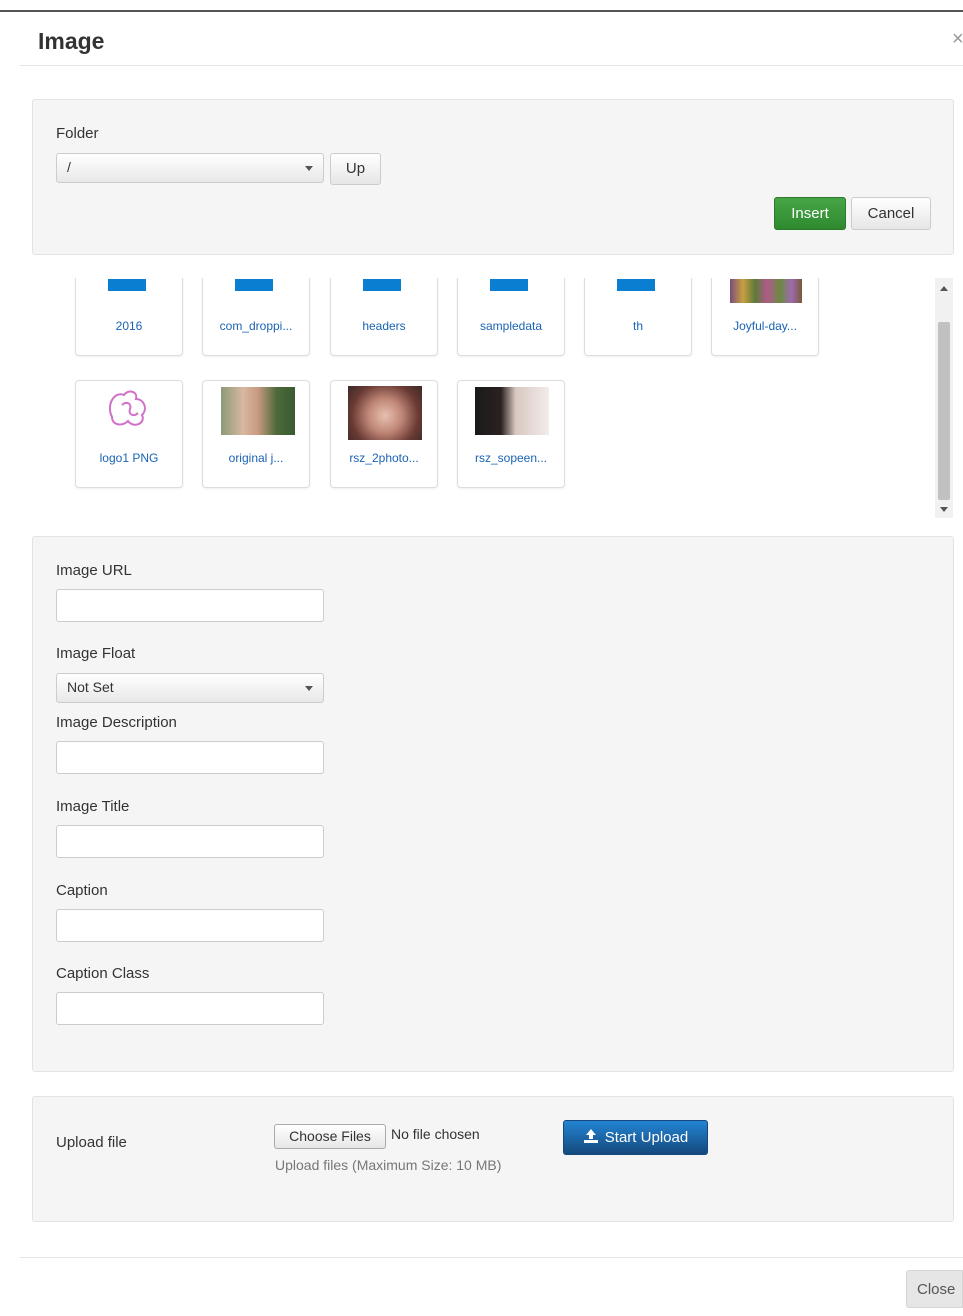 This screenshot has height=1316, width=963. I want to click on folder-label: Folder, so click(77, 133).